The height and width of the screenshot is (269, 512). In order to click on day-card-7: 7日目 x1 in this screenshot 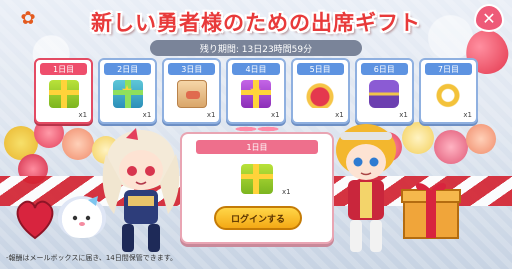, I will do `click(448, 91)`.